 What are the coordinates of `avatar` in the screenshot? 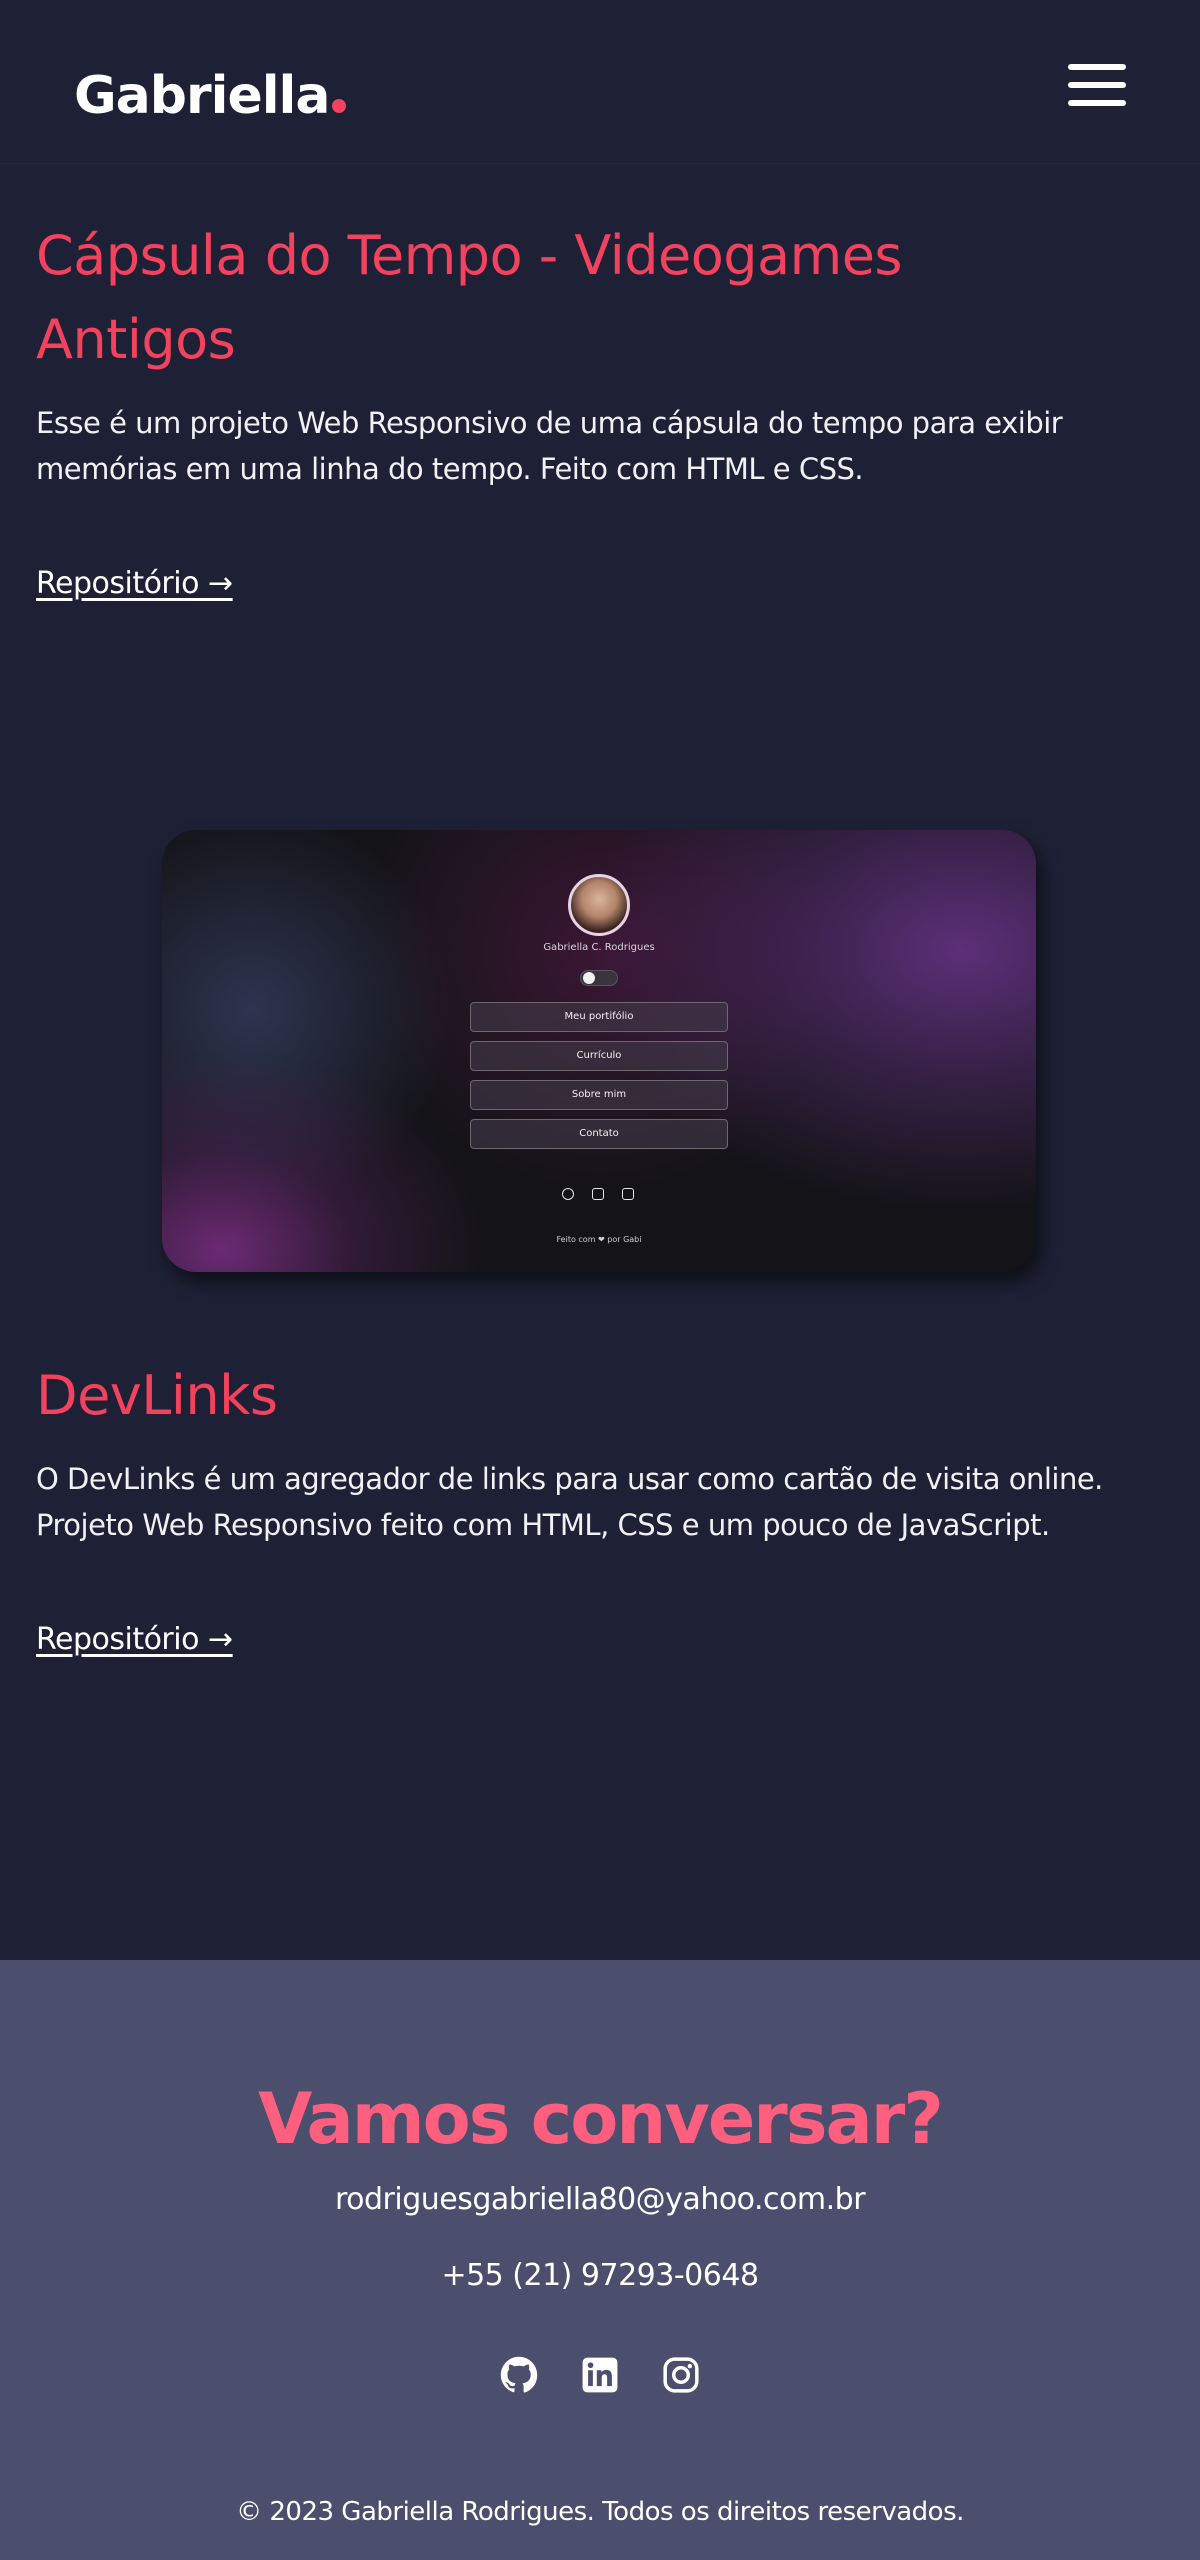 It's located at (599, 905).